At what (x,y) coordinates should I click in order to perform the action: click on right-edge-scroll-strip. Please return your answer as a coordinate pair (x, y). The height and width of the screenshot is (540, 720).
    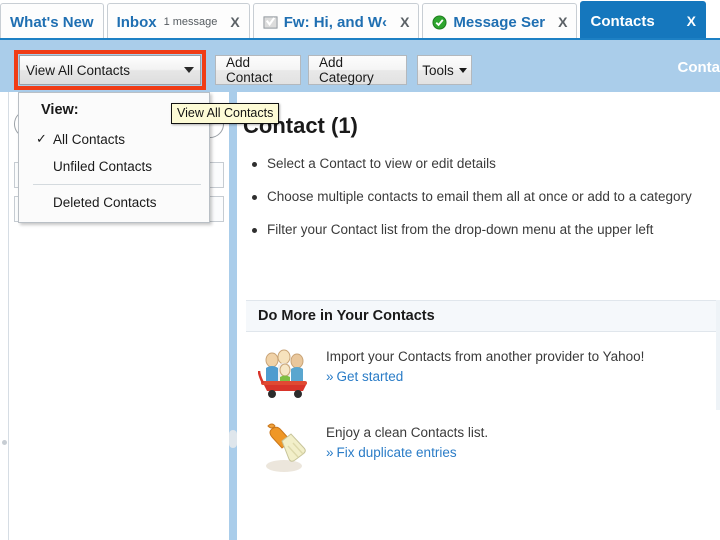
    Looking at the image, I should click on (718, 355).